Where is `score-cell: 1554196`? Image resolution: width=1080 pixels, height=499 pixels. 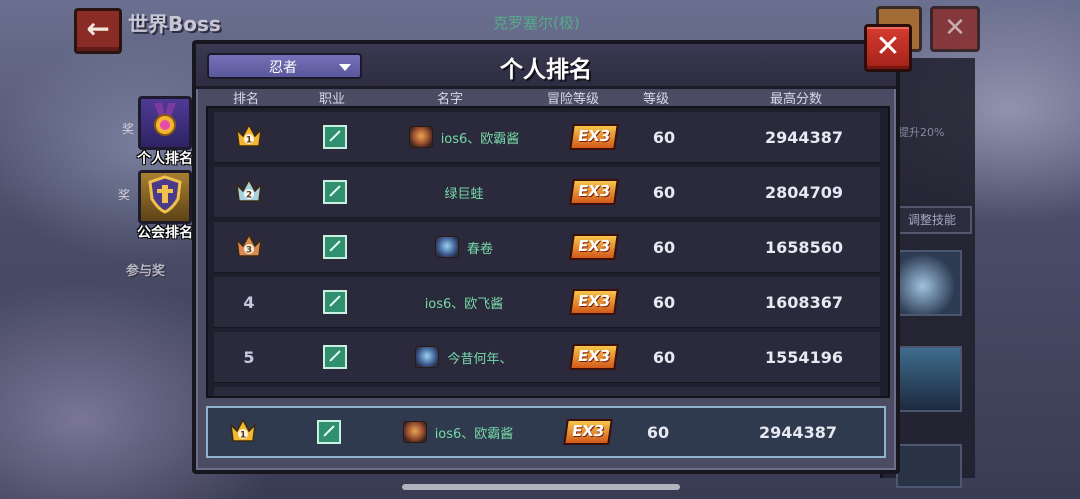
score-cell: 1554196 is located at coordinates (804, 357).